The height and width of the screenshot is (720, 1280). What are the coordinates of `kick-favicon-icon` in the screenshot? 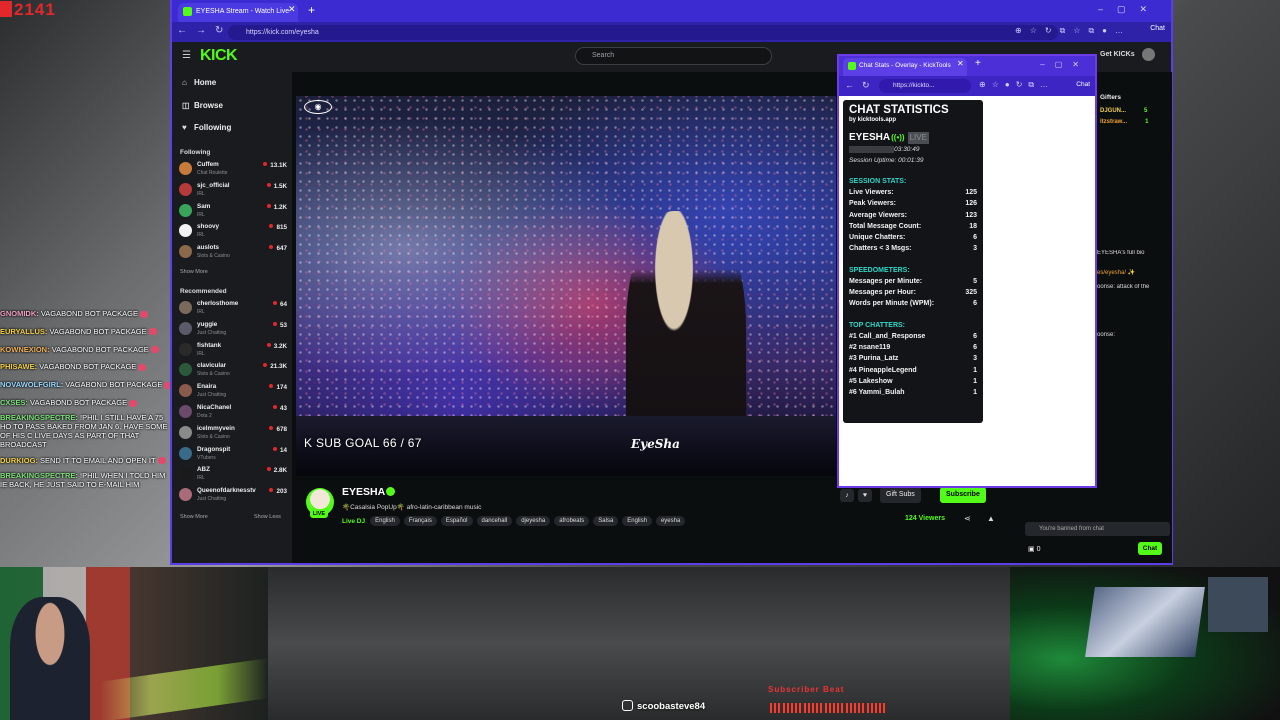 It's located at (187, 11).